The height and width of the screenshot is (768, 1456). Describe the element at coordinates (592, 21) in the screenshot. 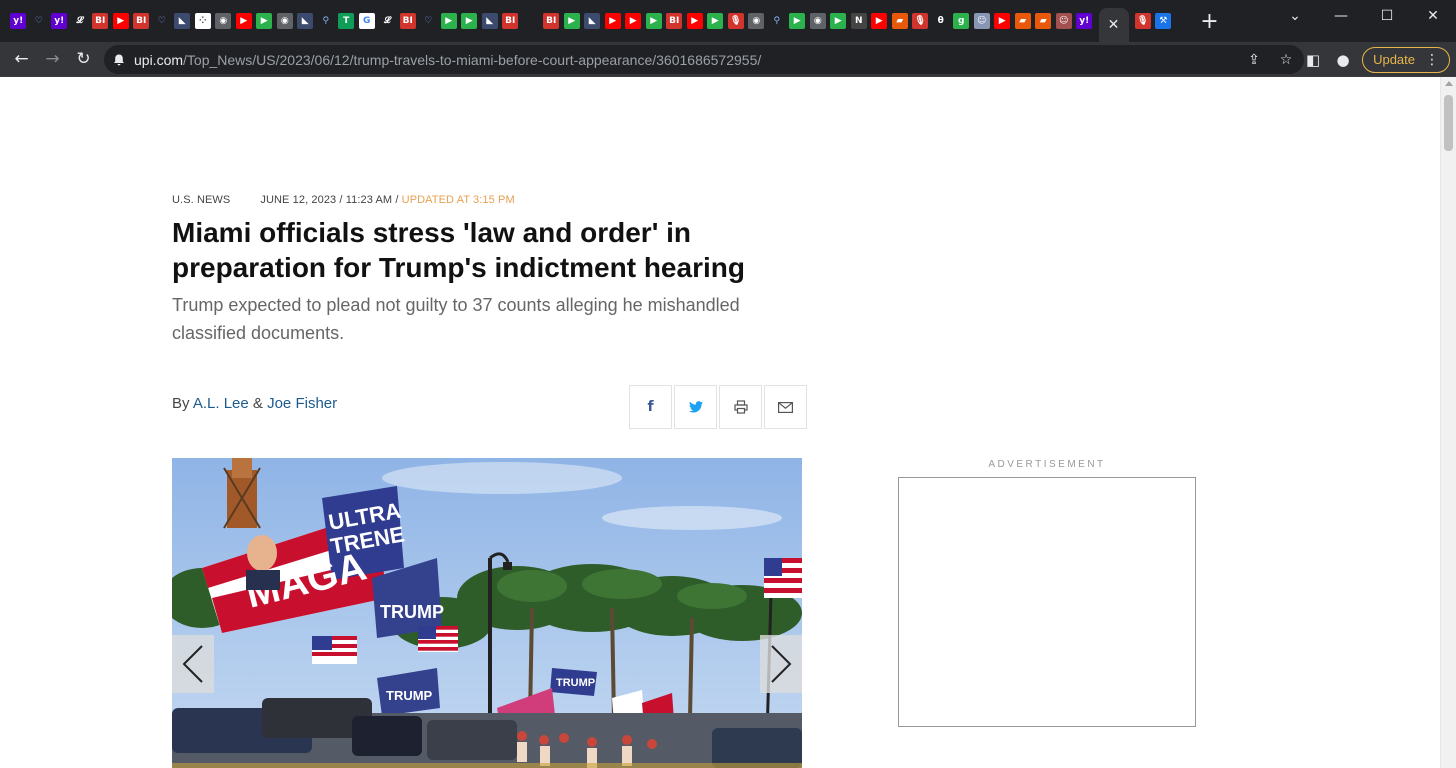

I see `browser-tab-28: ◣` at that location.